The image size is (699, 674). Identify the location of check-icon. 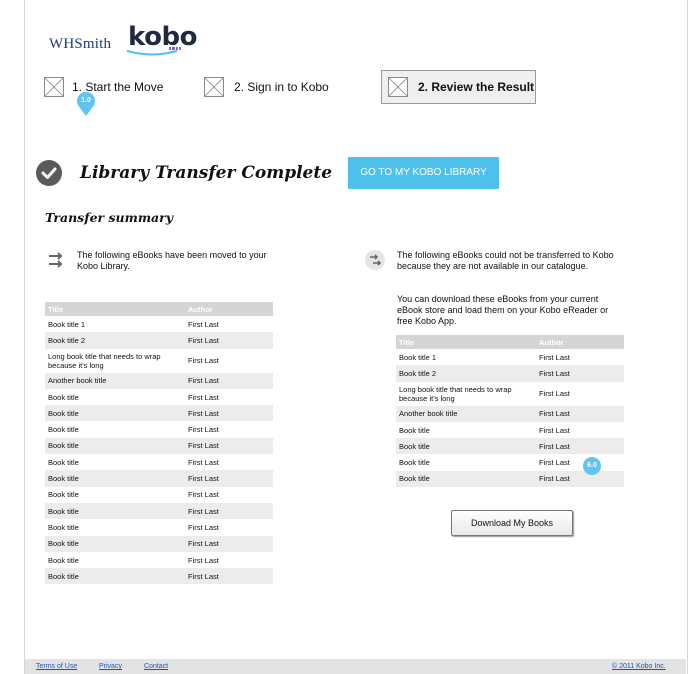
(49, 173).